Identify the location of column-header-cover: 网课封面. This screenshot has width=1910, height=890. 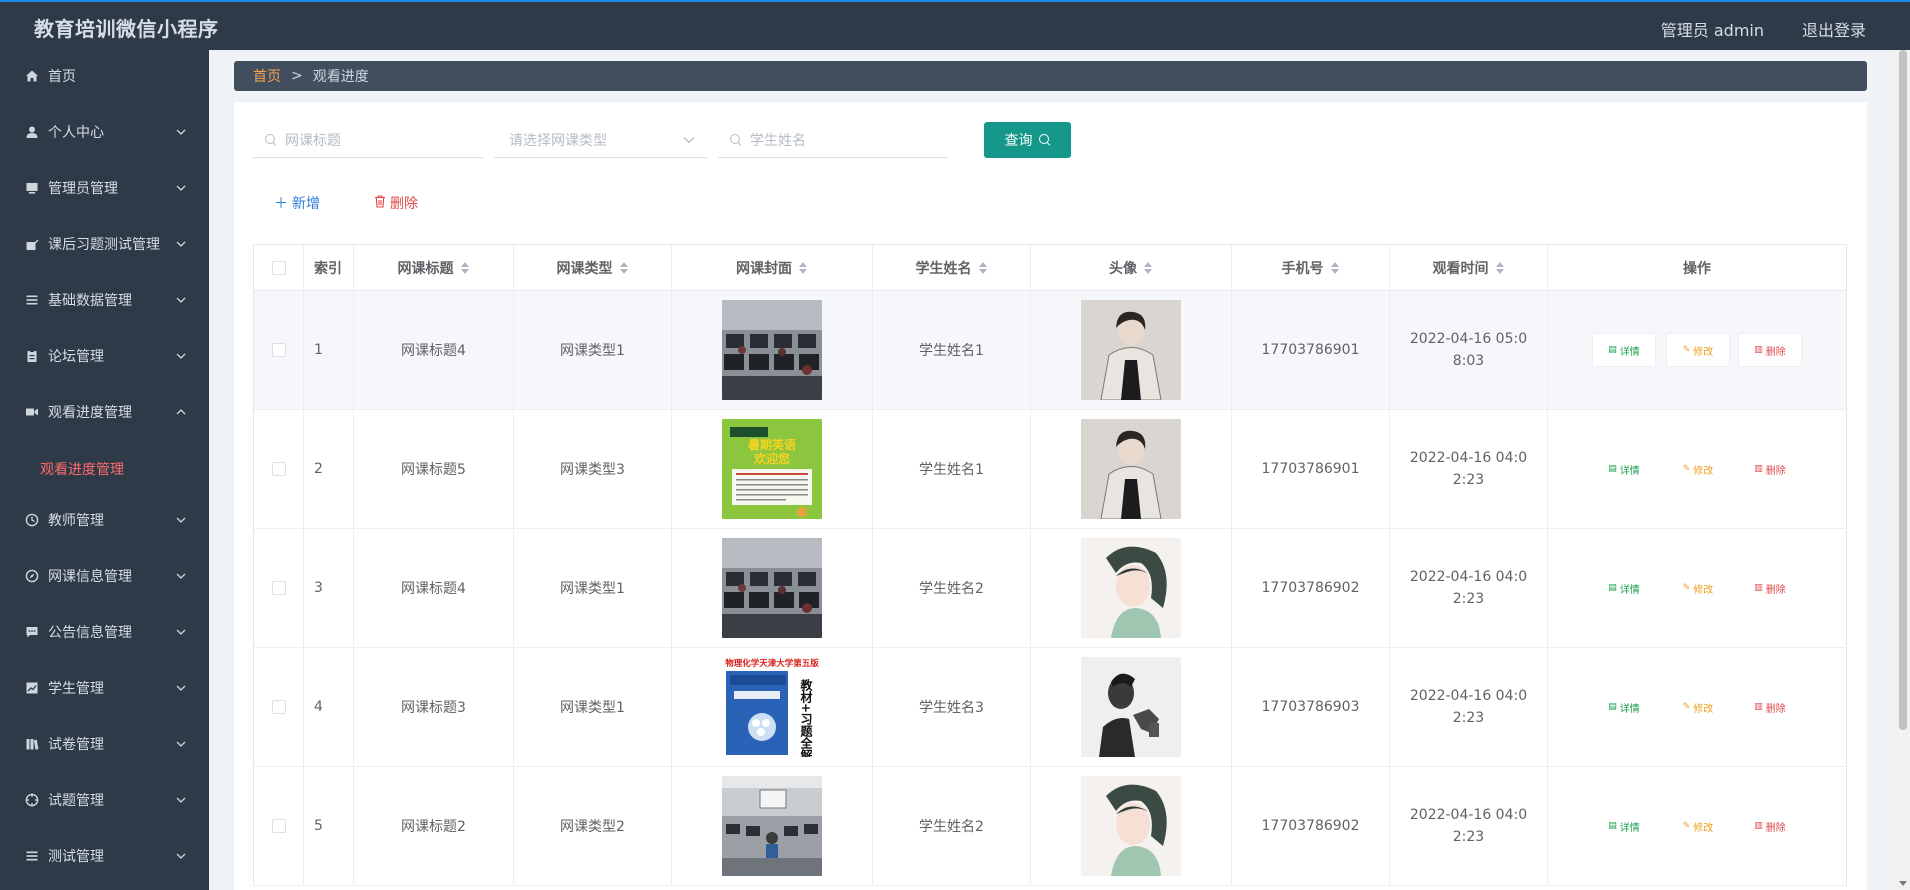
(772, 268).